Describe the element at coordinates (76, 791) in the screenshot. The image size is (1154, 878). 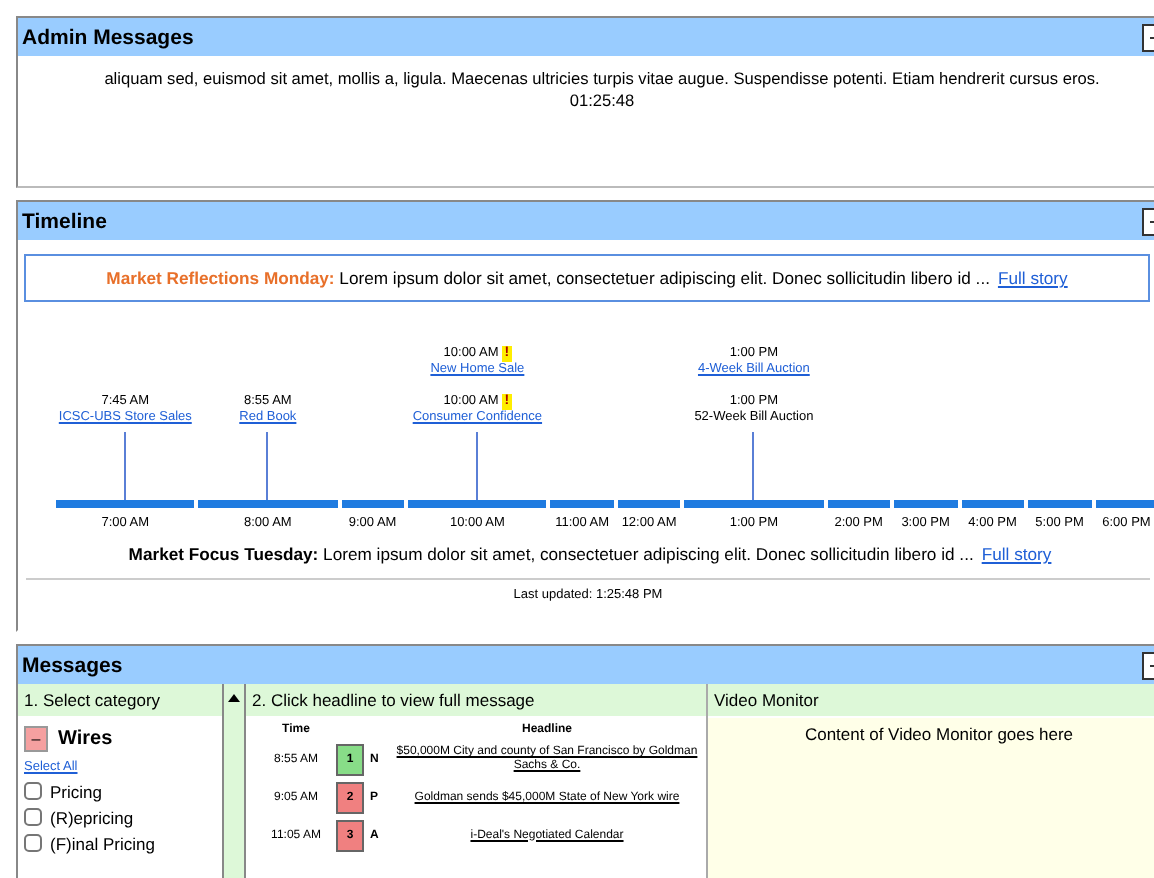
I see `checkbox-label: Pricing` at that location.